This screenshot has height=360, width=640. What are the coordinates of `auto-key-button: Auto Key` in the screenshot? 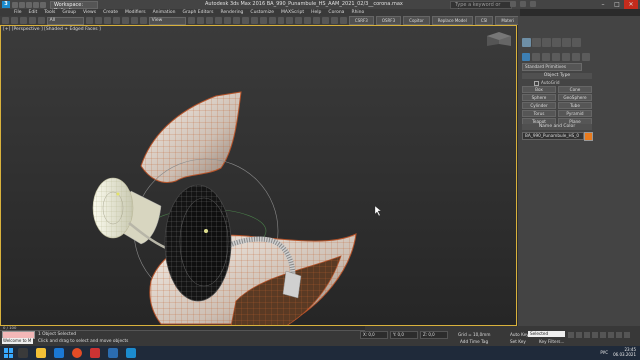 It's located at (519, 334).